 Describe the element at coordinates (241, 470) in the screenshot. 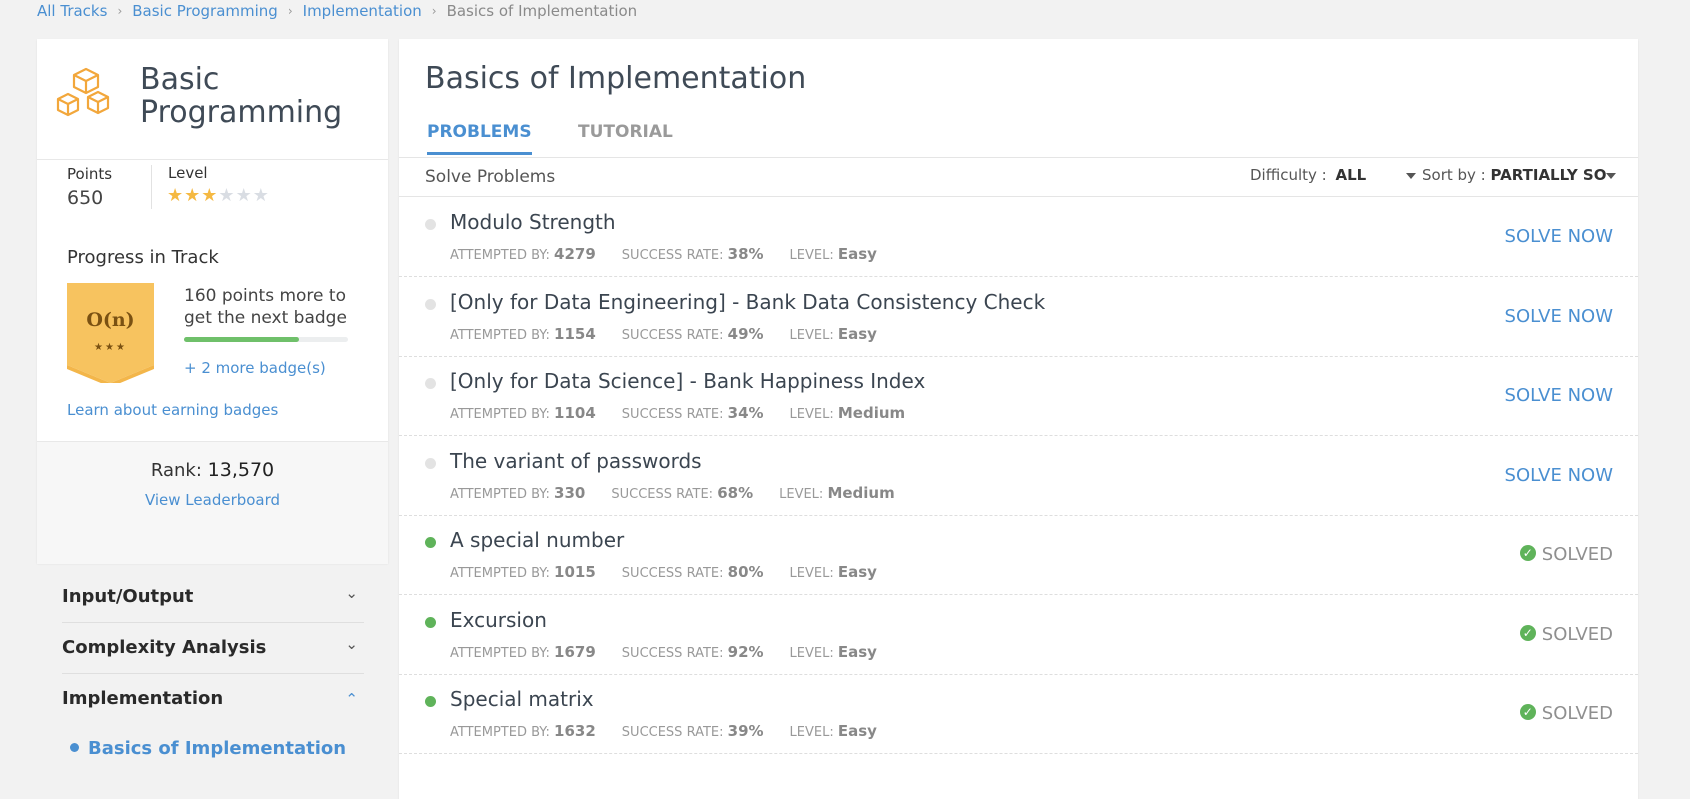

I see `rank-value: 13,570` at that location.